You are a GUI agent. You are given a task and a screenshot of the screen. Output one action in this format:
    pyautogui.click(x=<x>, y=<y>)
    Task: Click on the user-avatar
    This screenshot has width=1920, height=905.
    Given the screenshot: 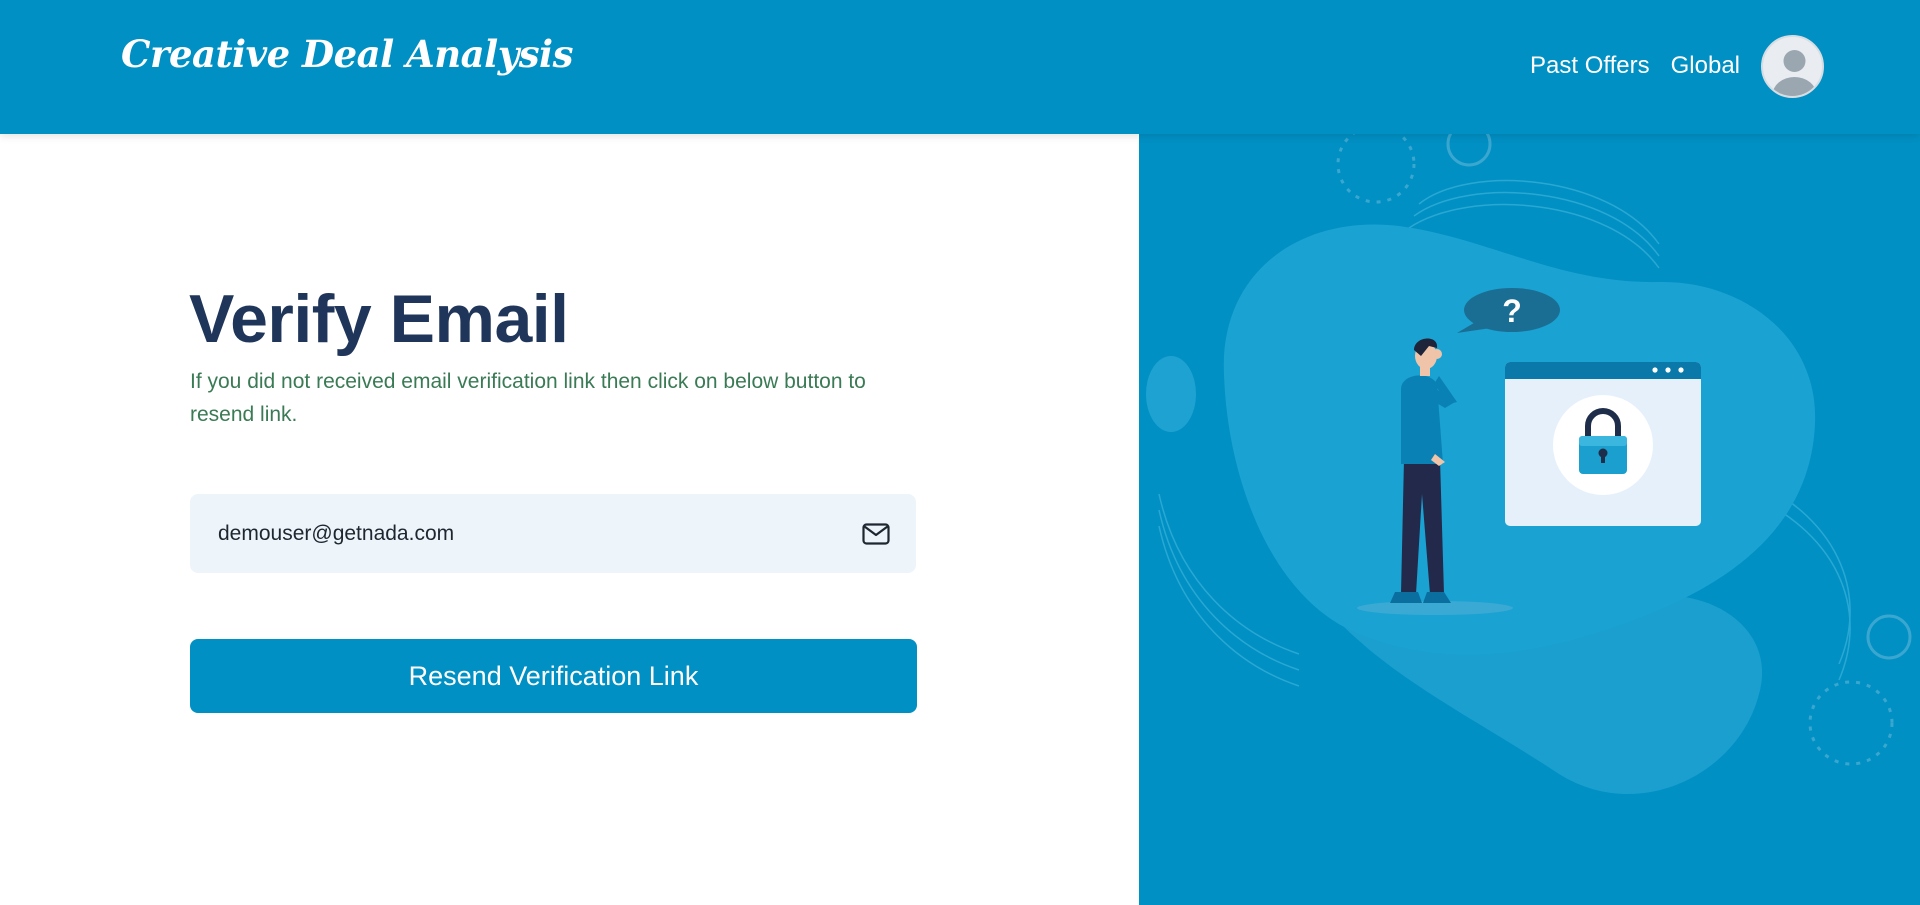 What is the action you would take?
    pyautogui.click(x=1792, y=66)
    